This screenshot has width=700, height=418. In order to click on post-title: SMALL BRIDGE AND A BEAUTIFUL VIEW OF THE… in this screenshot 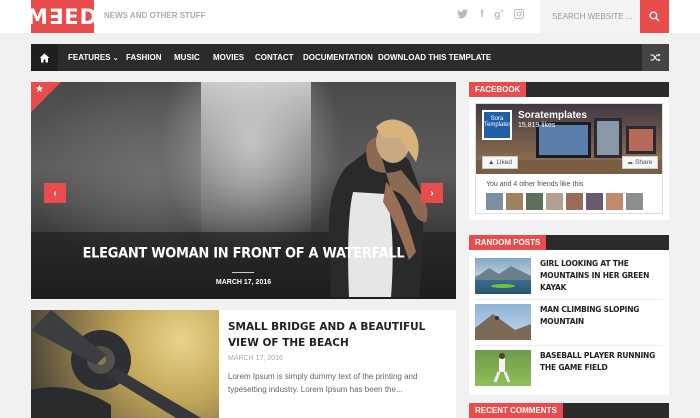, I will do `click(338, 335)`.